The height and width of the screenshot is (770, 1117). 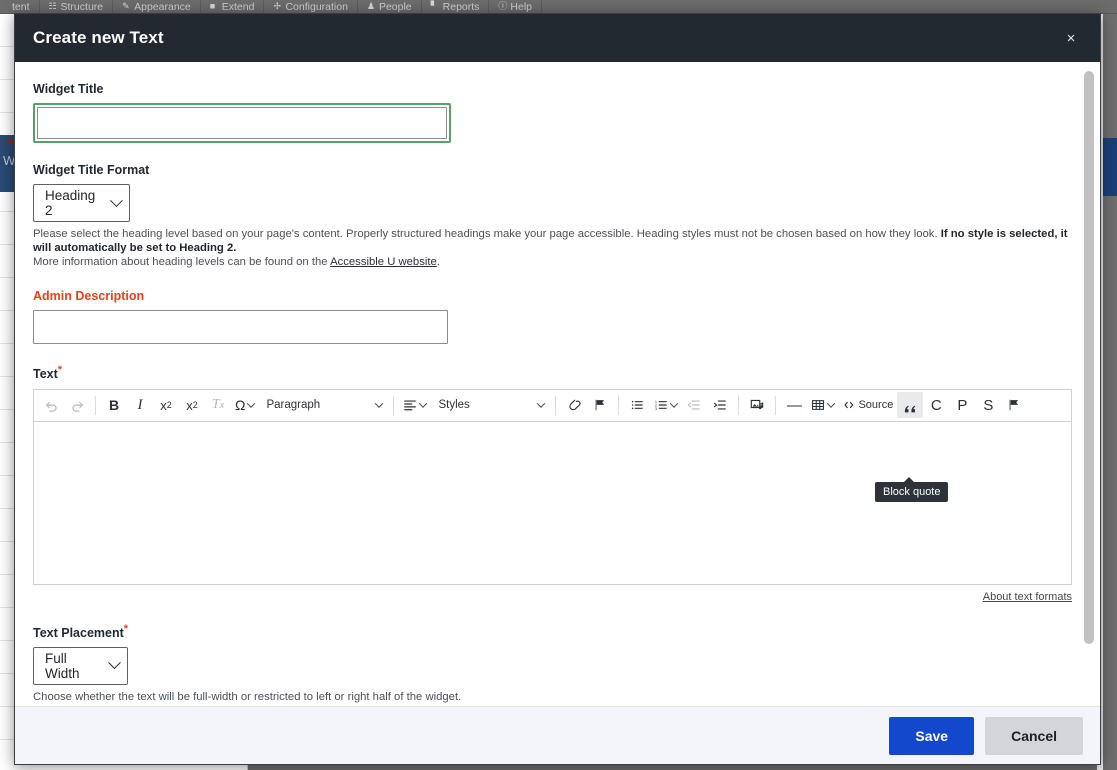 I want to click on text-placement-value: Full Width, so click(x=62, y=665).